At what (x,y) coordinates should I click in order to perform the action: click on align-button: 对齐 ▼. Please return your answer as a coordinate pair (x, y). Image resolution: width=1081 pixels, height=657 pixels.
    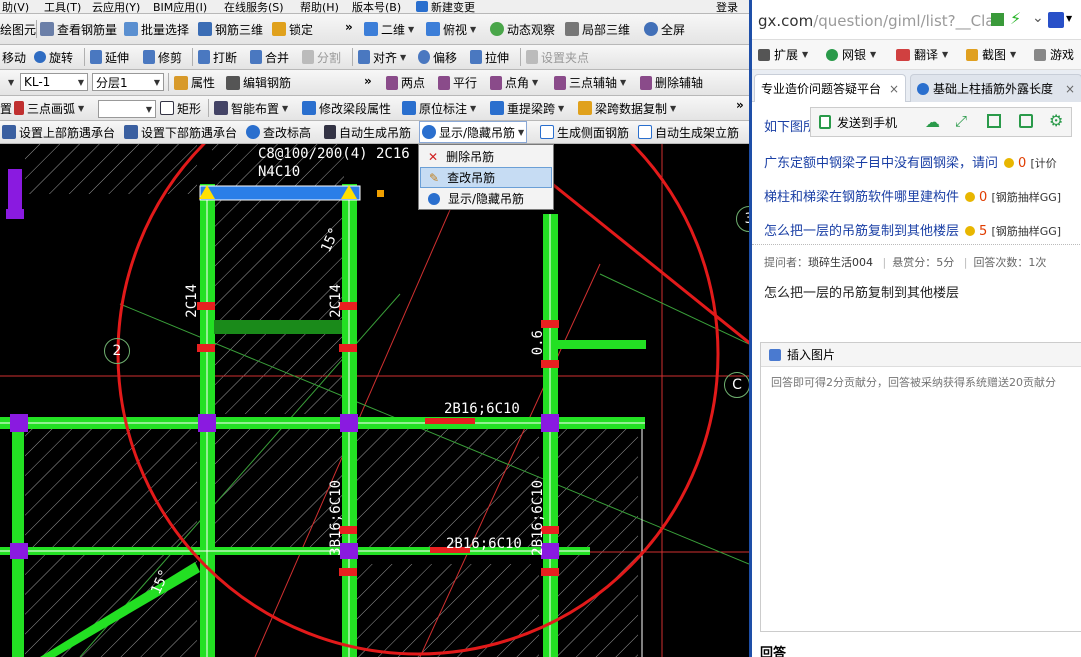
    Looking at the image, I should click on (382, 57).